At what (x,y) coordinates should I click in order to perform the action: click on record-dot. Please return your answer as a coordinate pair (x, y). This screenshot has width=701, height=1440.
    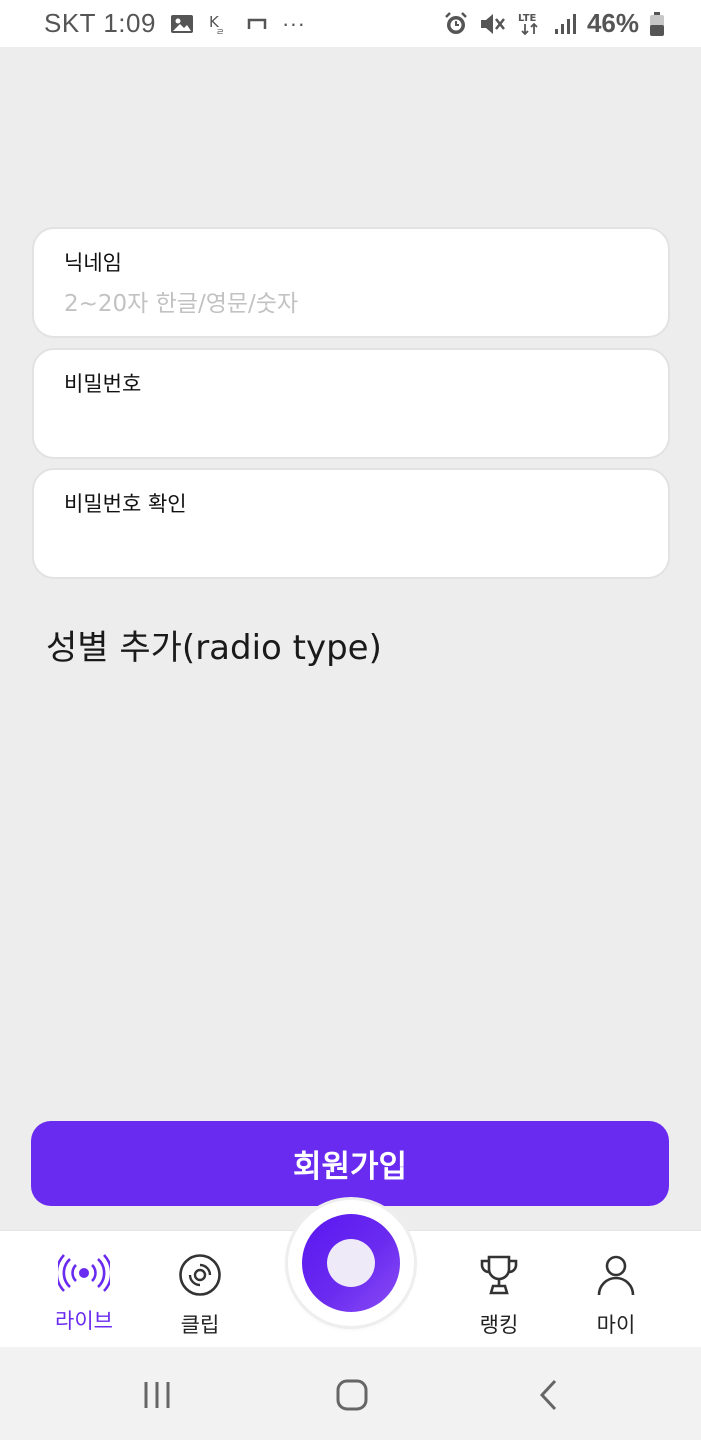
    Looking at the image, I should click on (351, 1263).